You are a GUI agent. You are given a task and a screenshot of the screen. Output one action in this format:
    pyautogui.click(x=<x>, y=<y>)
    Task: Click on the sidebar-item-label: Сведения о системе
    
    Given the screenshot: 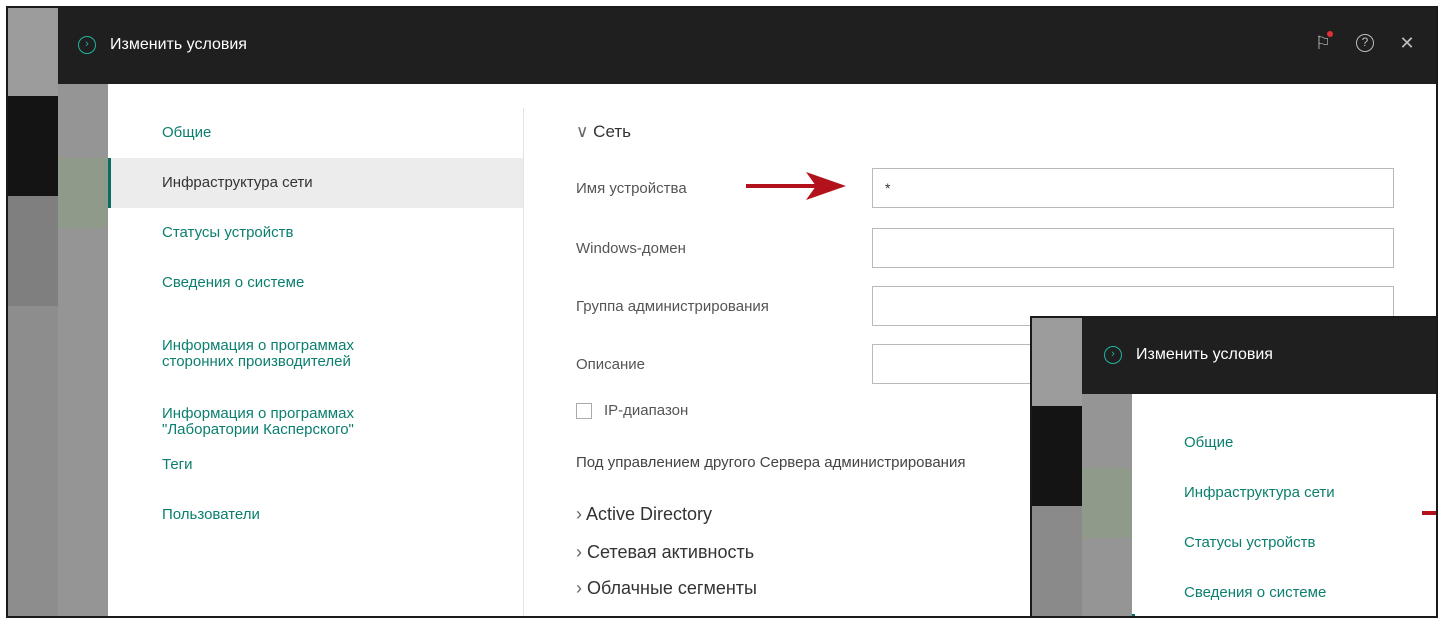 What is the action you would take?
    pyautogui.click(x=233, y=282)
    